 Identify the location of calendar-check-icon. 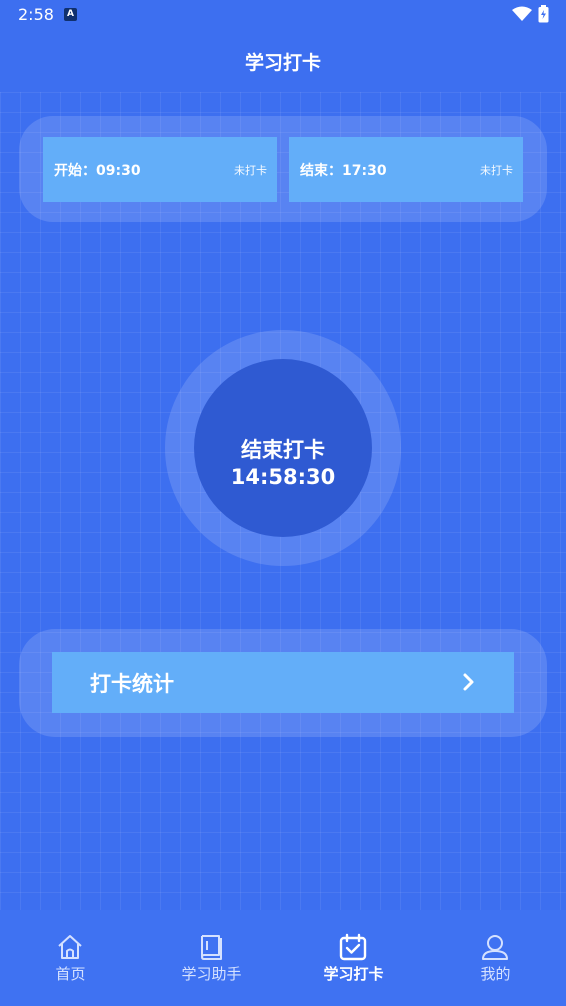
(353, 947).